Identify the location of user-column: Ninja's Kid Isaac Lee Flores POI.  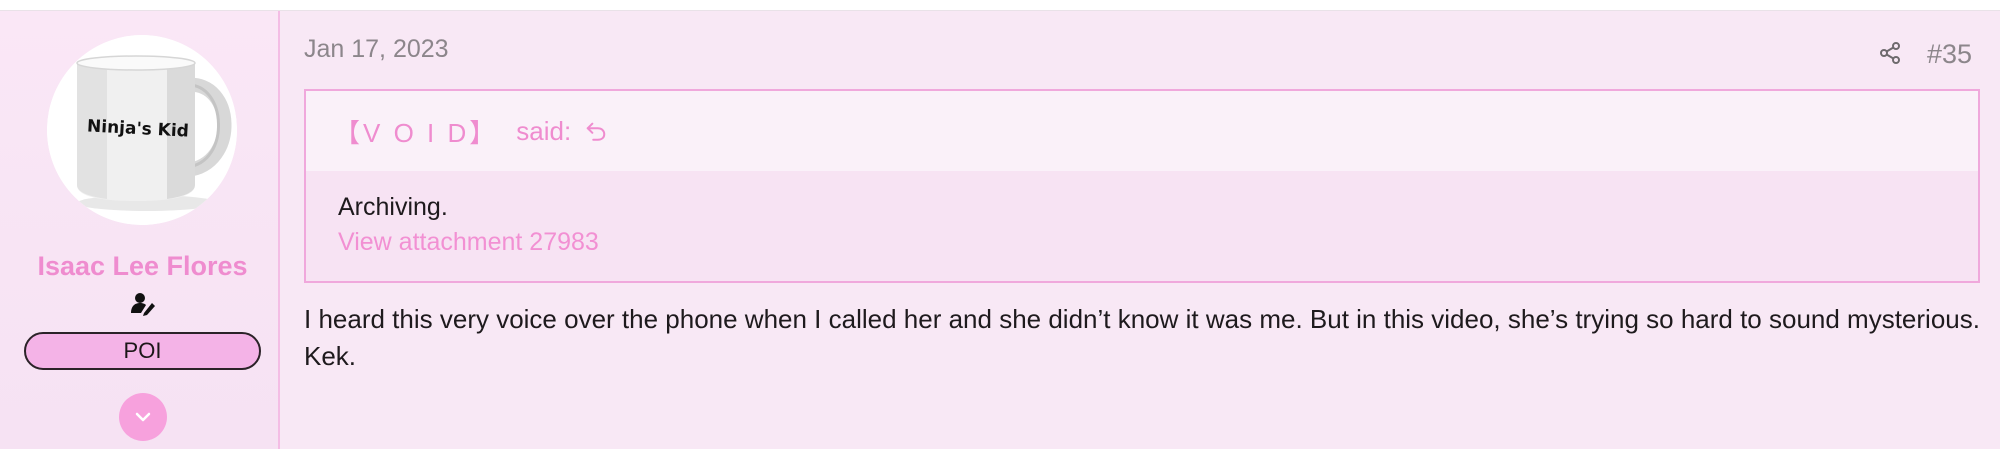
(140, 230).